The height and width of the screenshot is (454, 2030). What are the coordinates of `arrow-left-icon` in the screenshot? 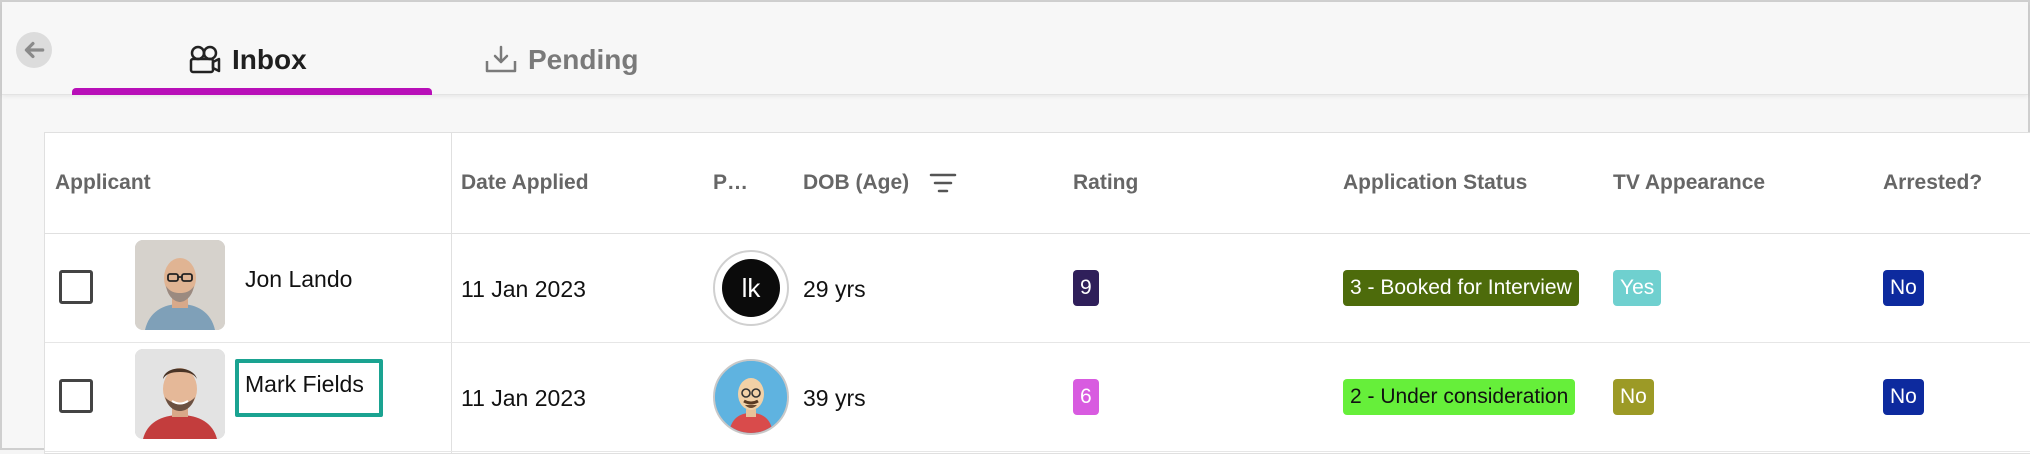 It's located at (34, 50).